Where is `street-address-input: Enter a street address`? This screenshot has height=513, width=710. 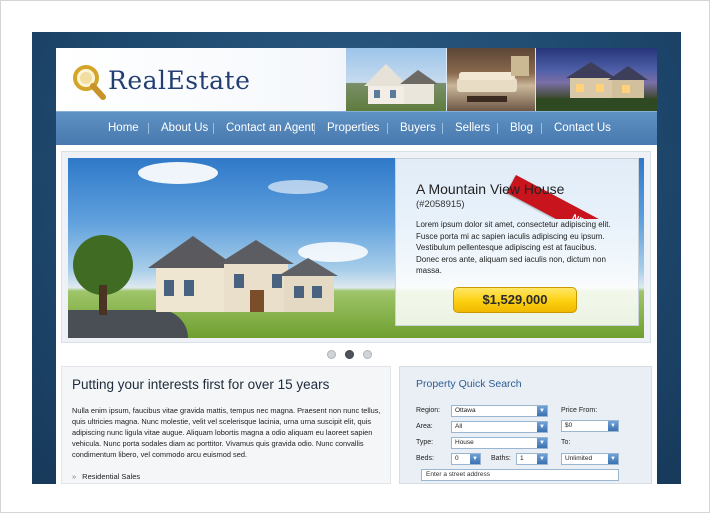
street-address-input: Enter a street address is located at coordinates (520, 475).